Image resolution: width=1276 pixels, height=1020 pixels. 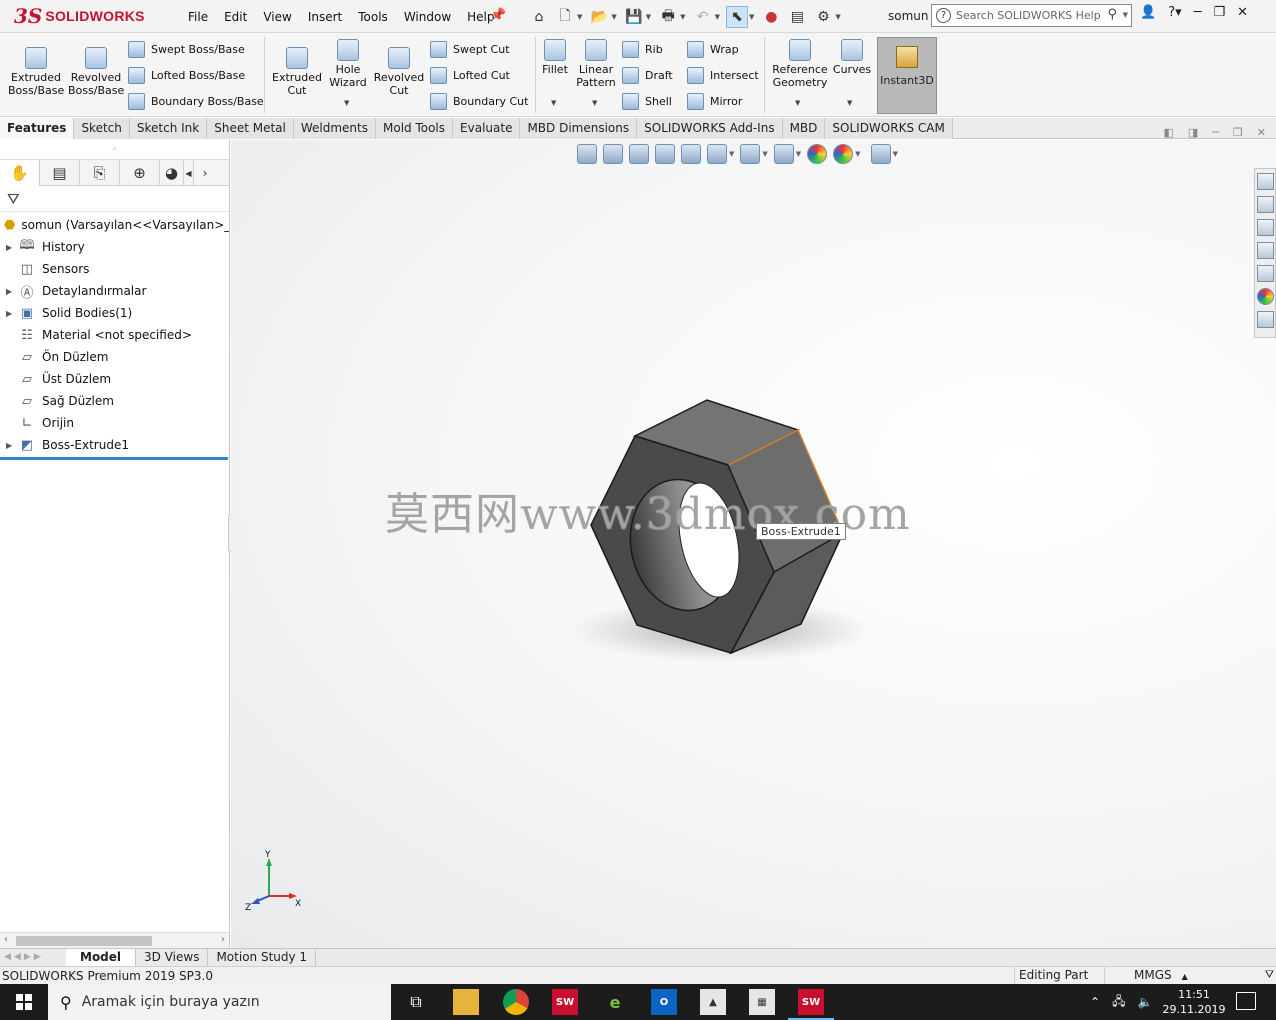 I want to click on status-options-icon: ⛛, so click(x=1269, y=975).